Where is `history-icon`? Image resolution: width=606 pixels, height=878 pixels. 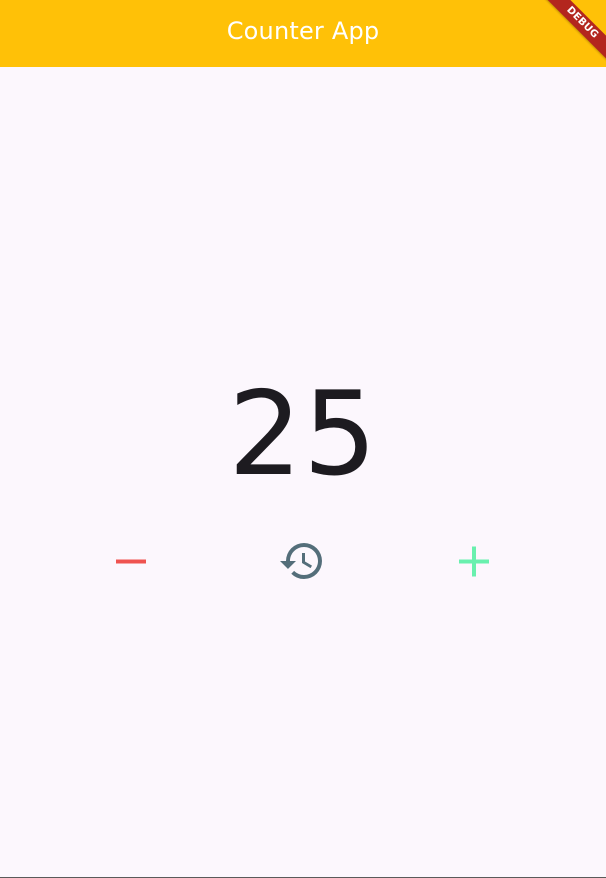
history-icon is located at coordinates (301, 561).